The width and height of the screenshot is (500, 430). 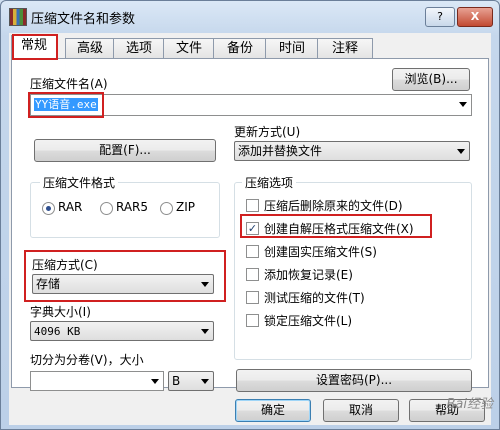 I want to click on delete-after-label: 压缩后删除原来的文件(D), so click(x=333, y=206).